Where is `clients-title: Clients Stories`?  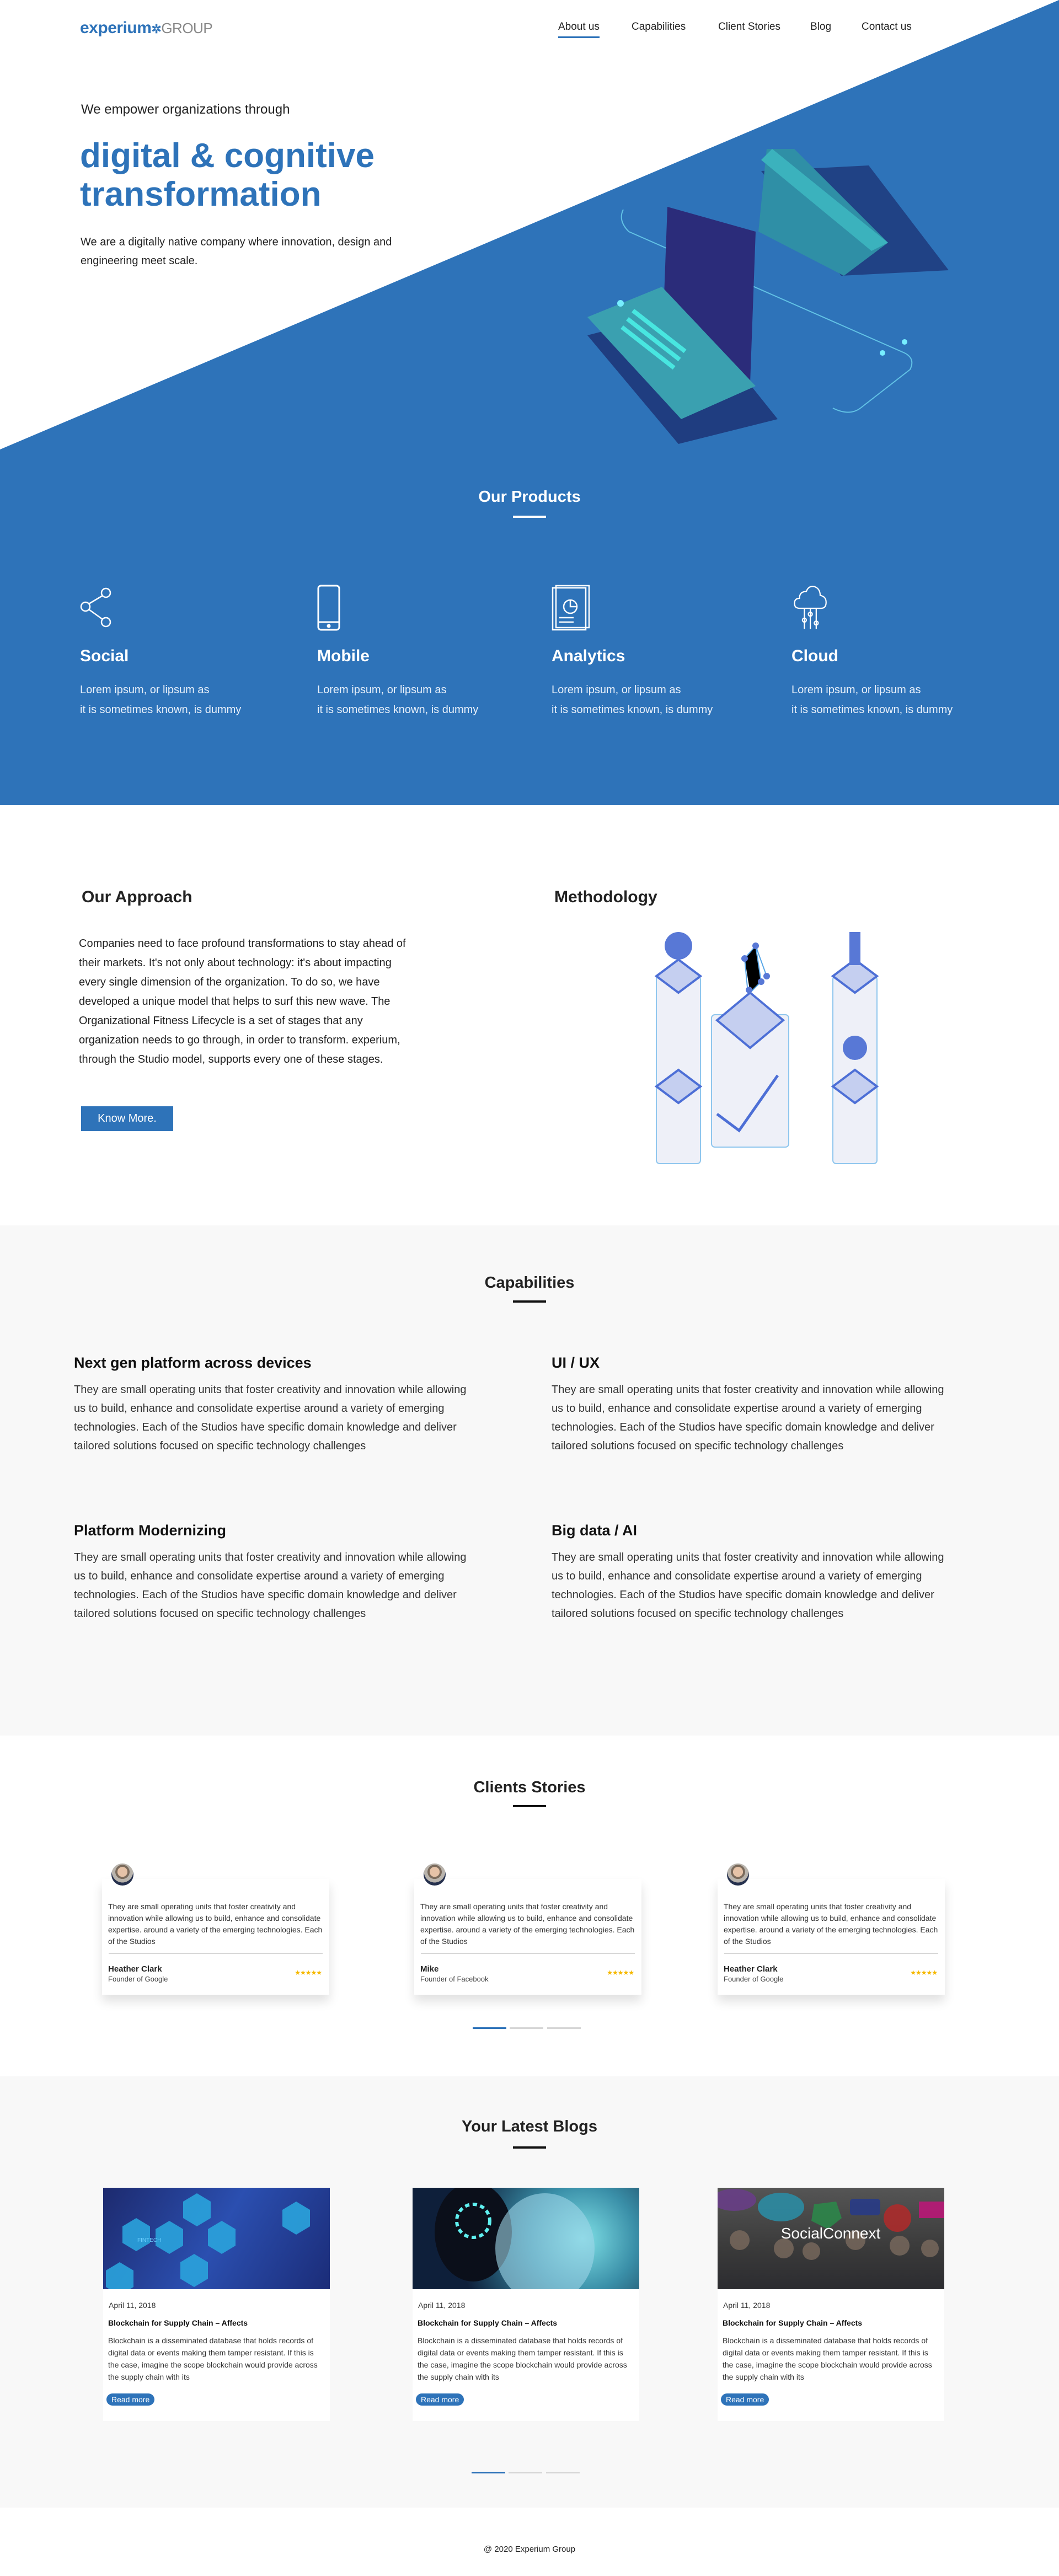
clients-title: Clients Stories is located at coordinates (529, 1787).